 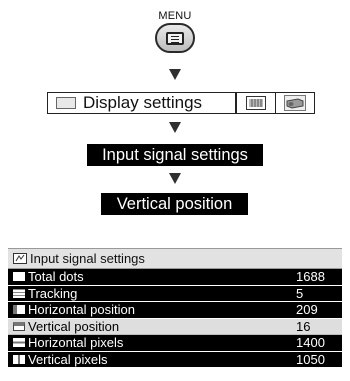 I want to click on projector-tab-icon, so click(x=295, y=103).